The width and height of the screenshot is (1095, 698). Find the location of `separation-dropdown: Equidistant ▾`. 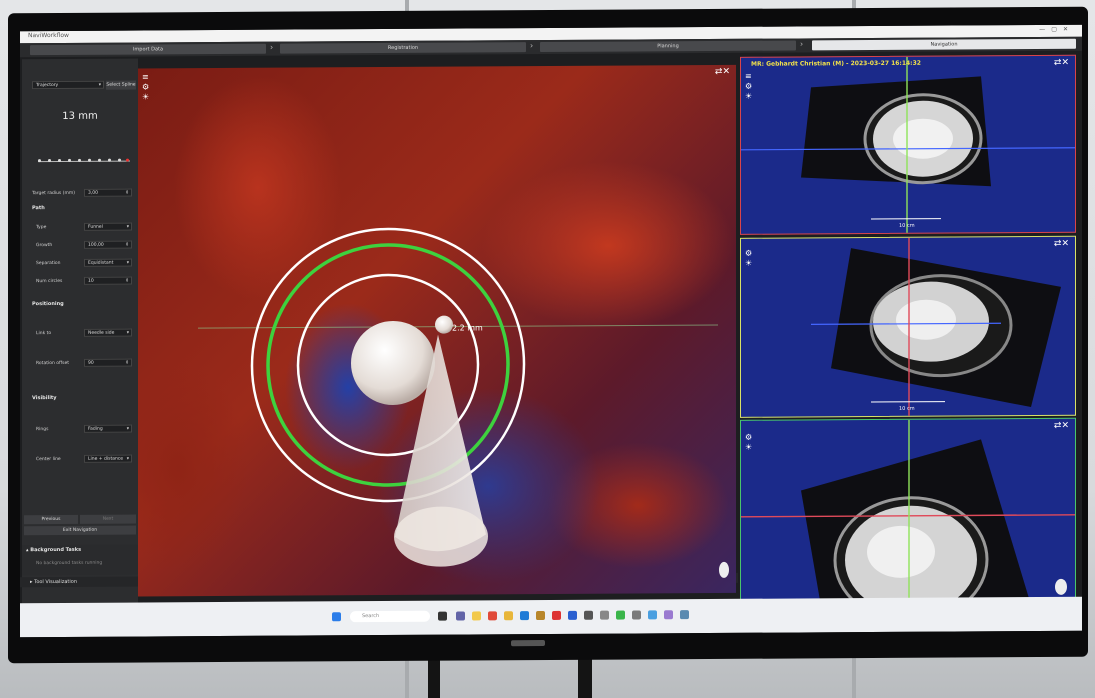

separation-dropdown: Equidistant ▾ is located at coordinates (108, 262).